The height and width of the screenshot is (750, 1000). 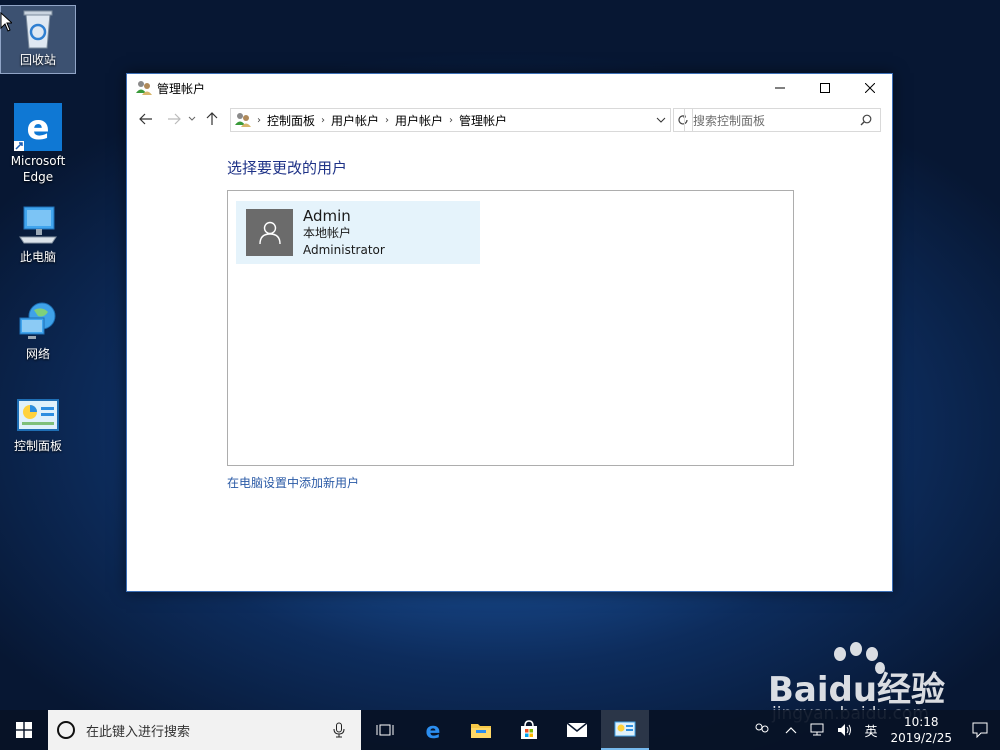 I want to click on desktop-icon-edge: e Microsoft Edge, so click(x=38, y=144).